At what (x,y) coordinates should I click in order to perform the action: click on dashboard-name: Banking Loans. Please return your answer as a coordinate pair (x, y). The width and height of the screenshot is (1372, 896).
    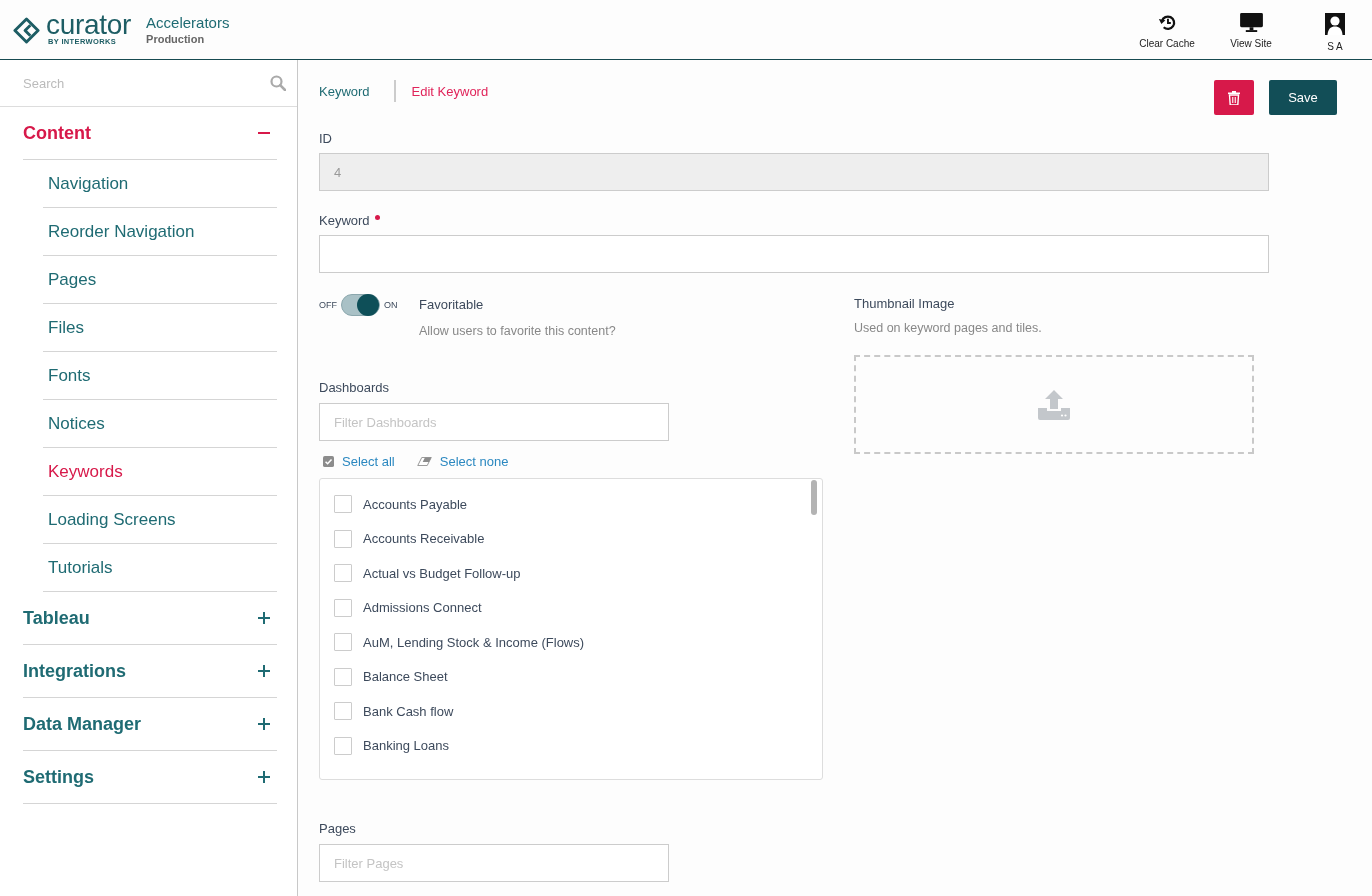
    Looking at the image, I should click on (406, 746).